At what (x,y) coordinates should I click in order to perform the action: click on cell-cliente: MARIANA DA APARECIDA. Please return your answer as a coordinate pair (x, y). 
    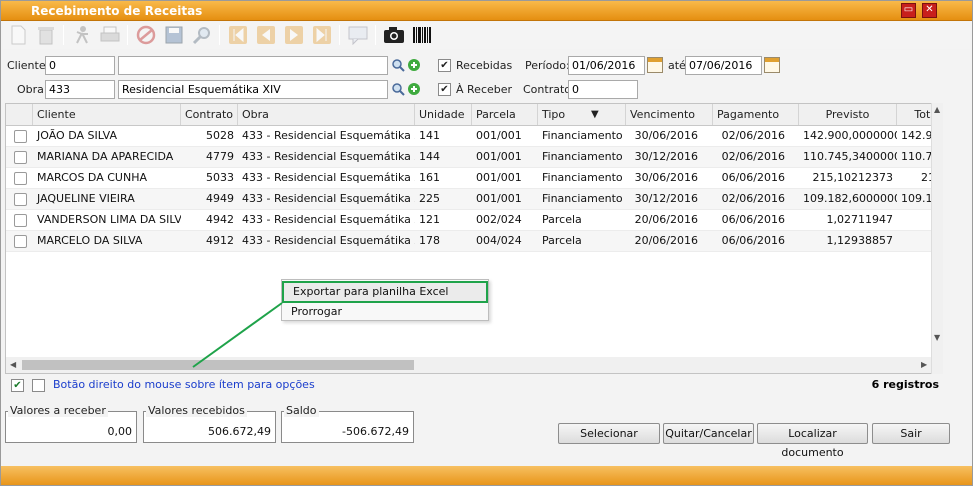
    Looking at the image, I should click on (105, 156).